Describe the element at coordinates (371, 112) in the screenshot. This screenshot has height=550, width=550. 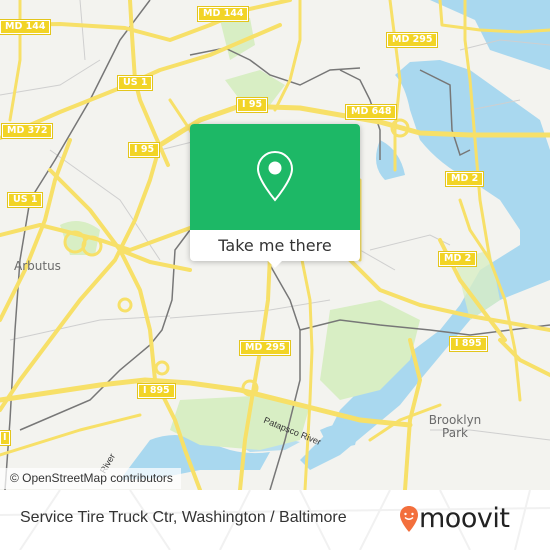
I see `highway-shield: MD 648` at that location.